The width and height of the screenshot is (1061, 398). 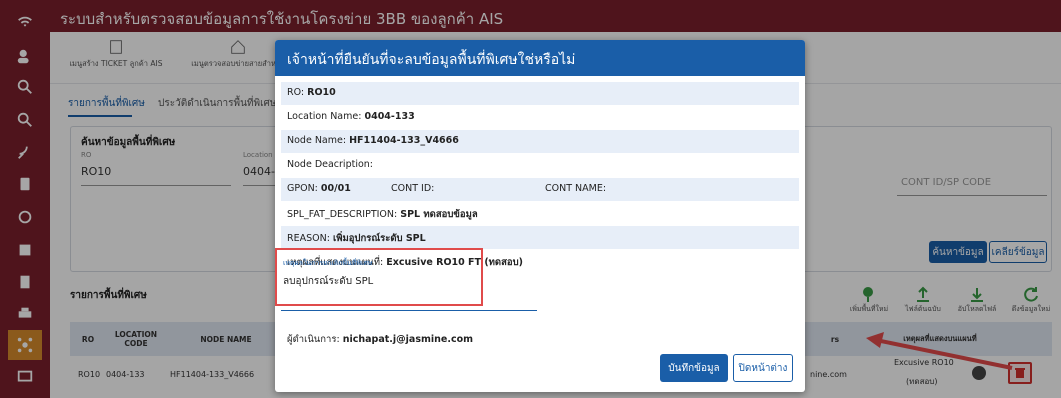 I want to click on info-ro: RO: RO10, so click(x=540, y=93).